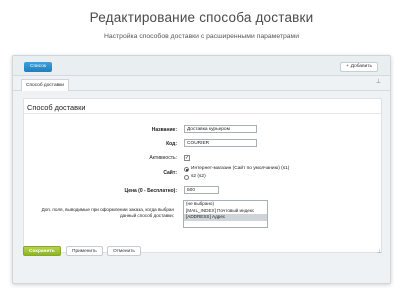 This screenshot has height=294, width=403. I want to click on tab-bar: Способ доставки ⊥, so click(201, 83).